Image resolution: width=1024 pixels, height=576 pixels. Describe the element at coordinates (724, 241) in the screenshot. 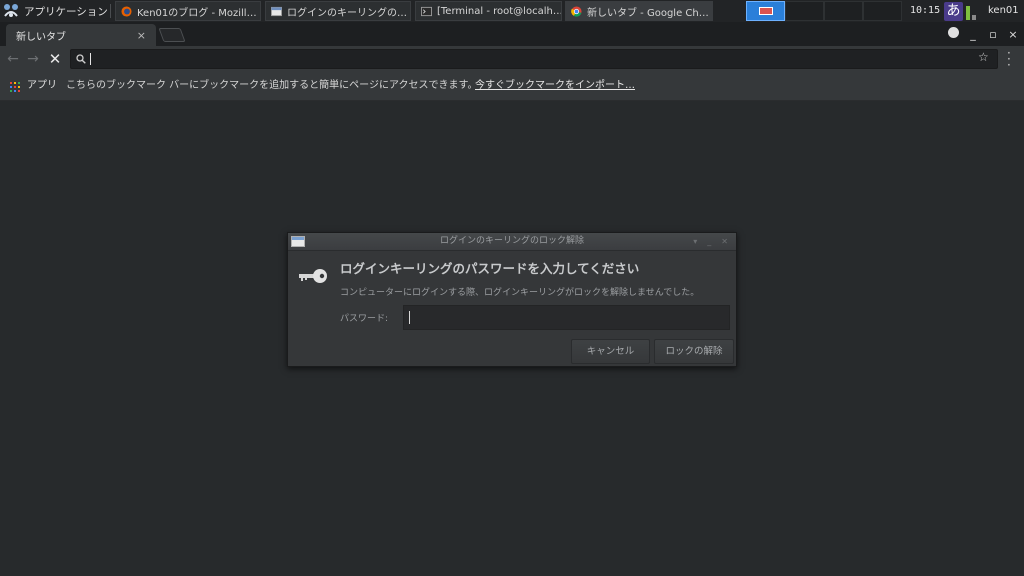

I see `dialog-close-icon: ✕` at that location.